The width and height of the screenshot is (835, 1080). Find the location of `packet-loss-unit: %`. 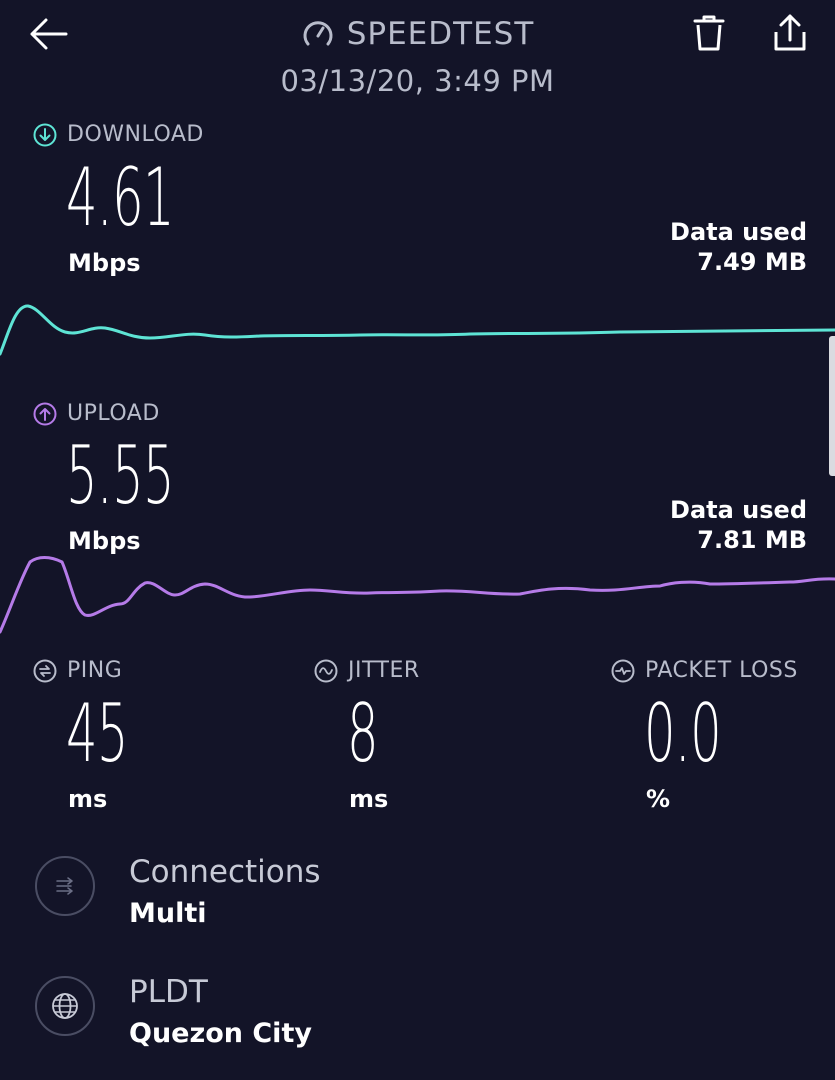

packet-loss-unit: % is located at coordinates (658, 799).